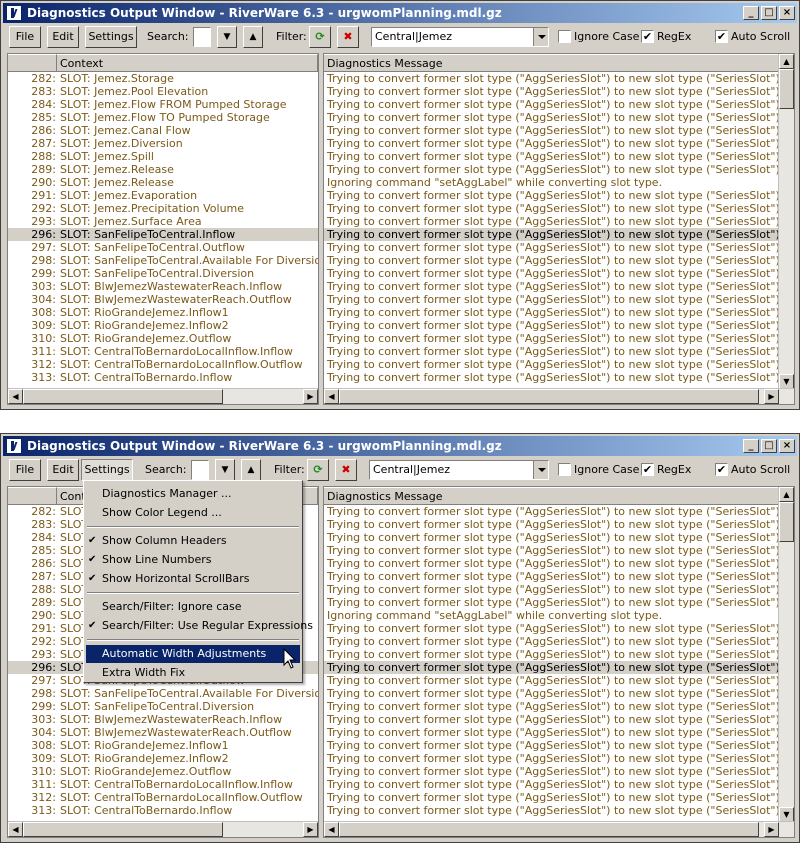 This screenshot has width=800, height=843. Describe the element at coordinates (163, 104) in the screenshot. I see `context-row: 284: SLOT: Jemez.Flow FROM Pumped Storage` at that location.